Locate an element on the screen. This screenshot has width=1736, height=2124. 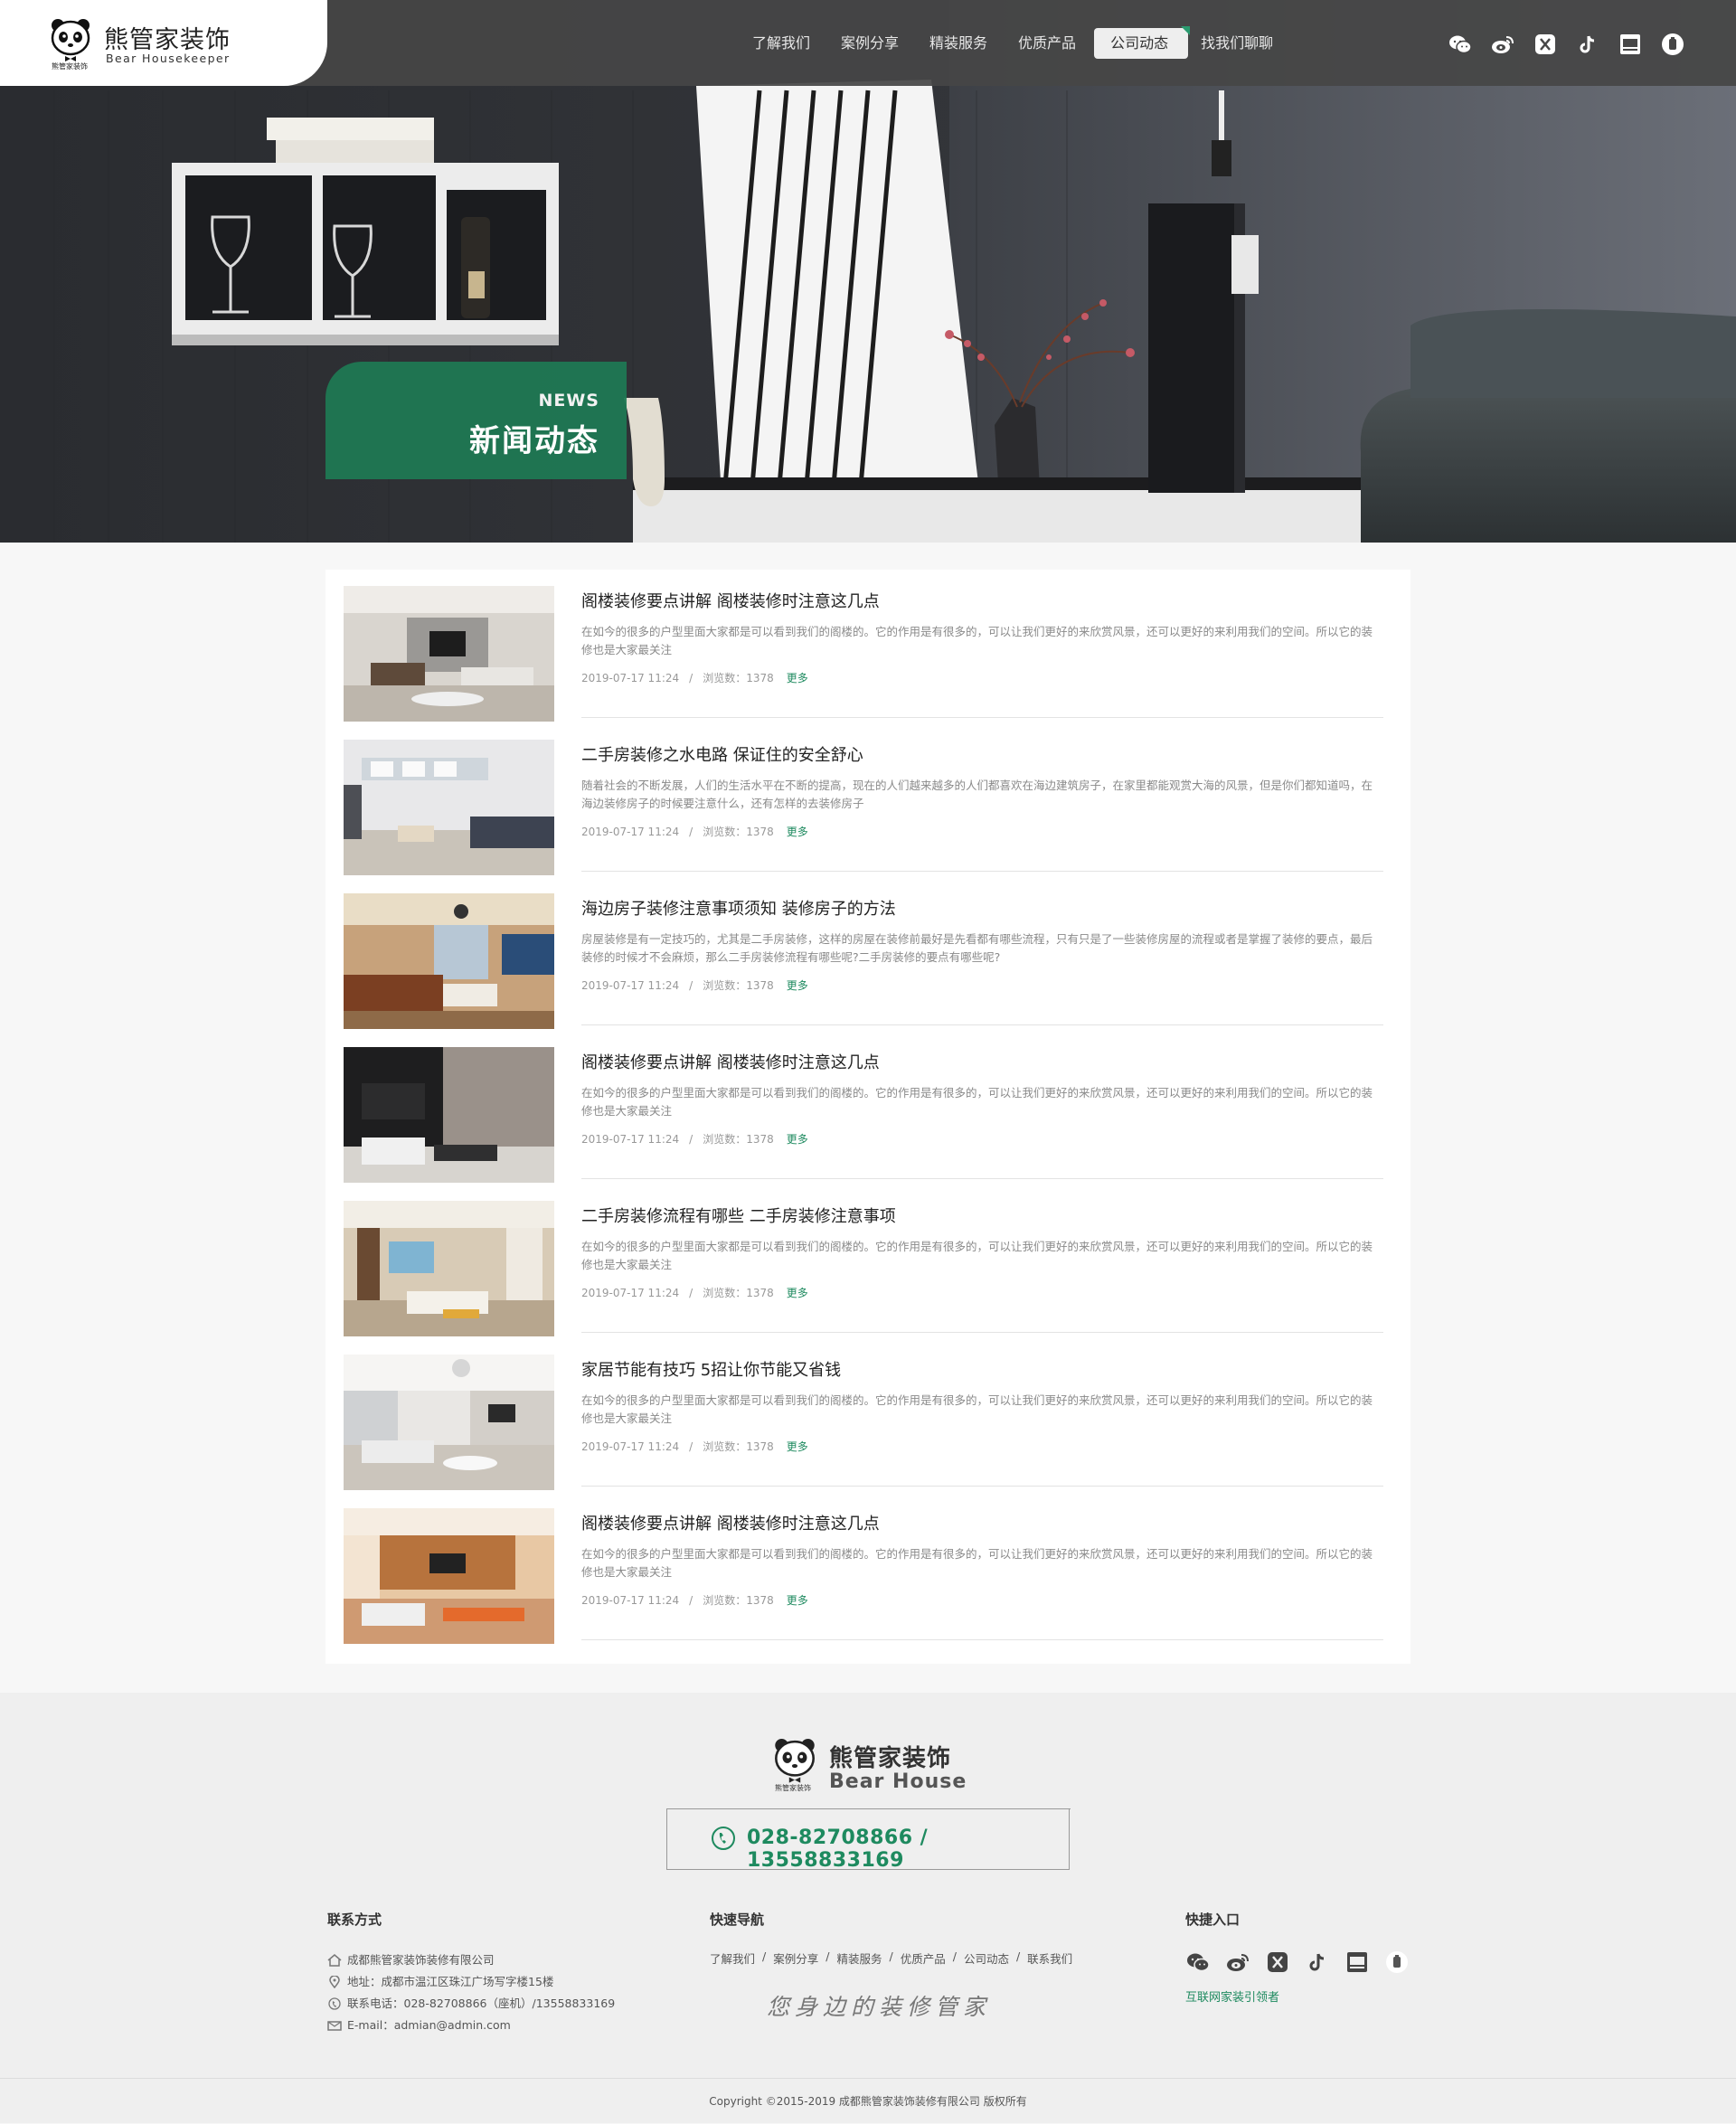
nav-item-products: 优质产品 is located at coordinates (1050, 43).